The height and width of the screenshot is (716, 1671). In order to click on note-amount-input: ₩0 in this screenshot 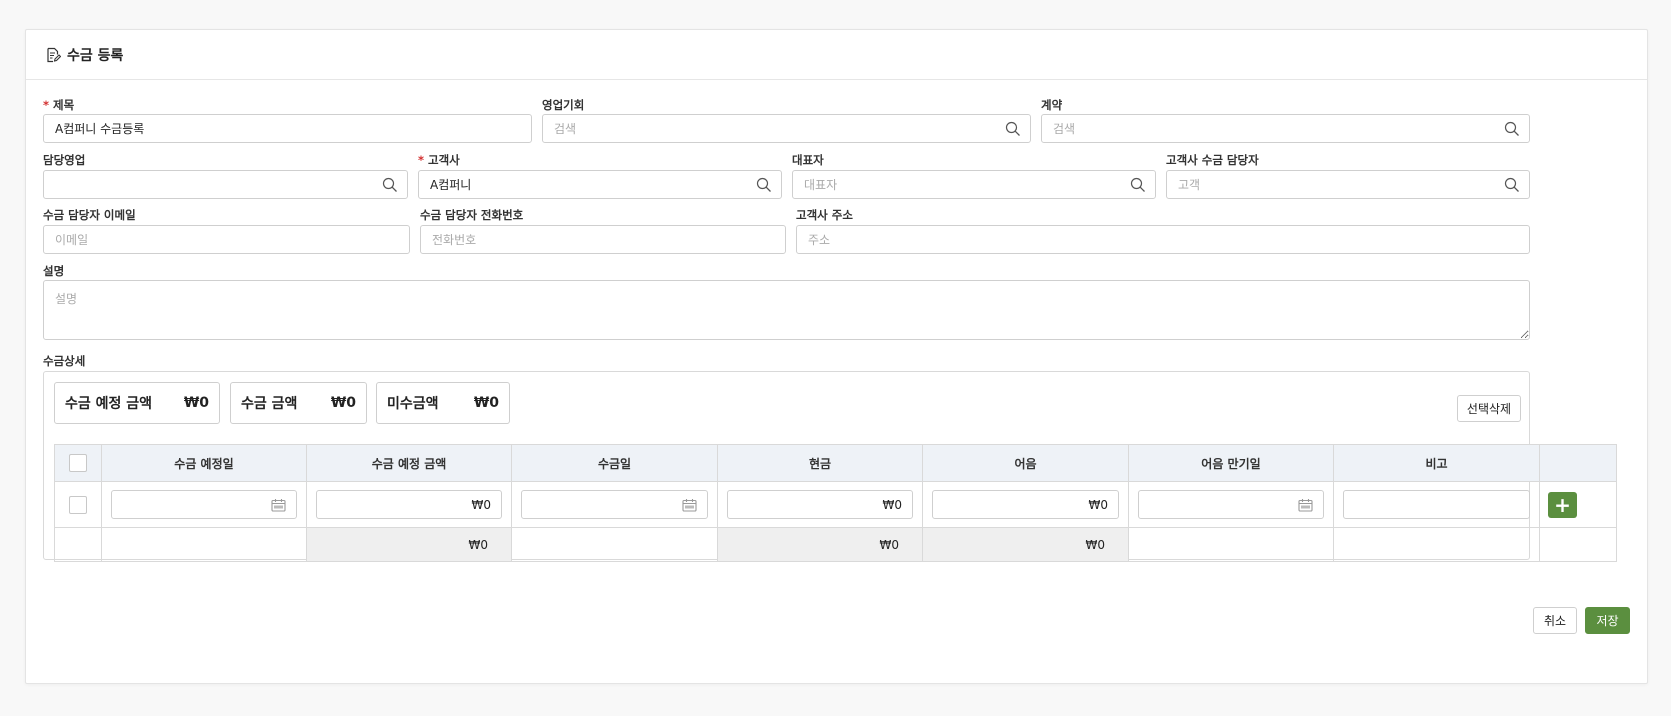, I will do `click(1025, 504)`.